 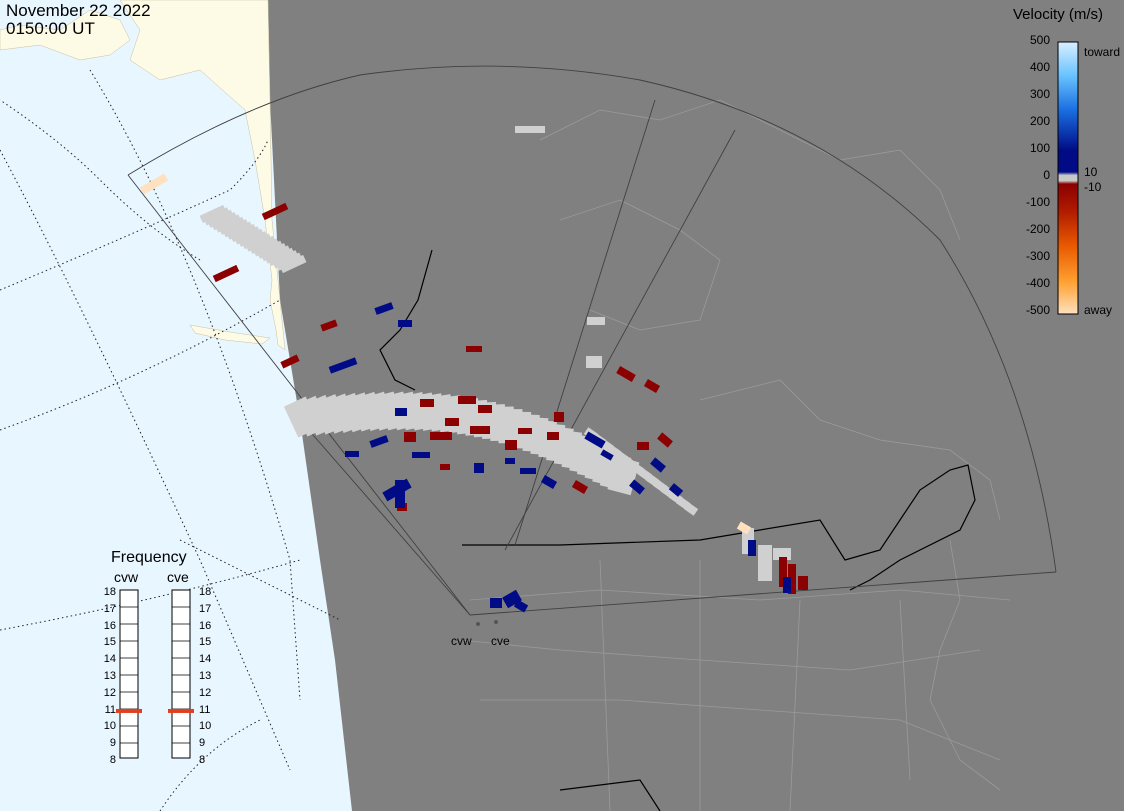 What do you see at coordinates (1068, 178) in the screenshot?
I see `velocity-colorbar` at bounding box center [1068, 178].